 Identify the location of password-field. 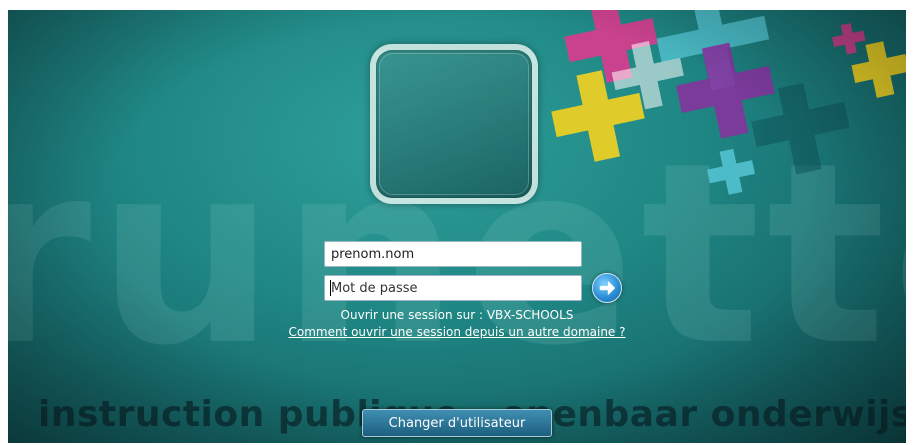
(453, 288).